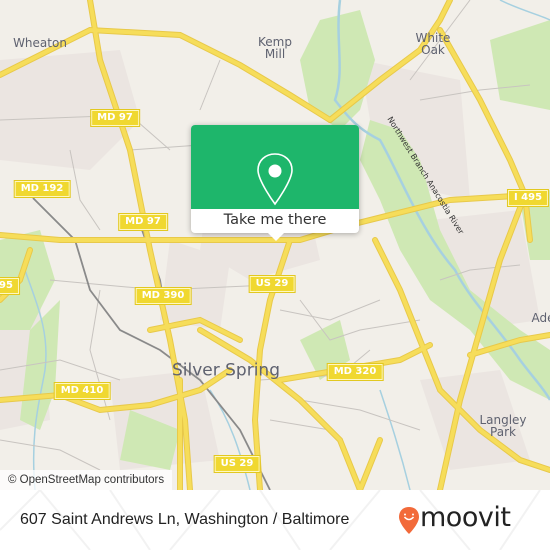 This screenshot has height=550, width=550. I want to click on place-label-white-oak: White Oak, so click(433, 44).